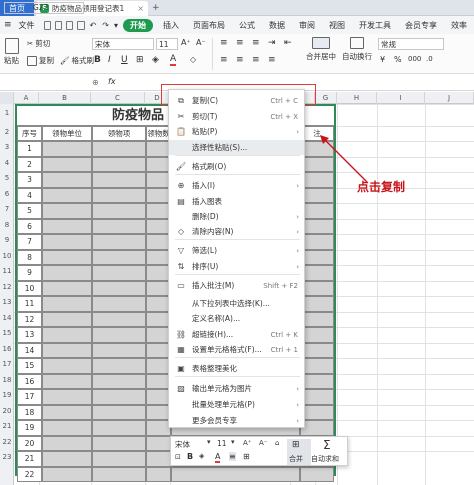  I want to click on select-icon: ⊡, so click(178, 457).